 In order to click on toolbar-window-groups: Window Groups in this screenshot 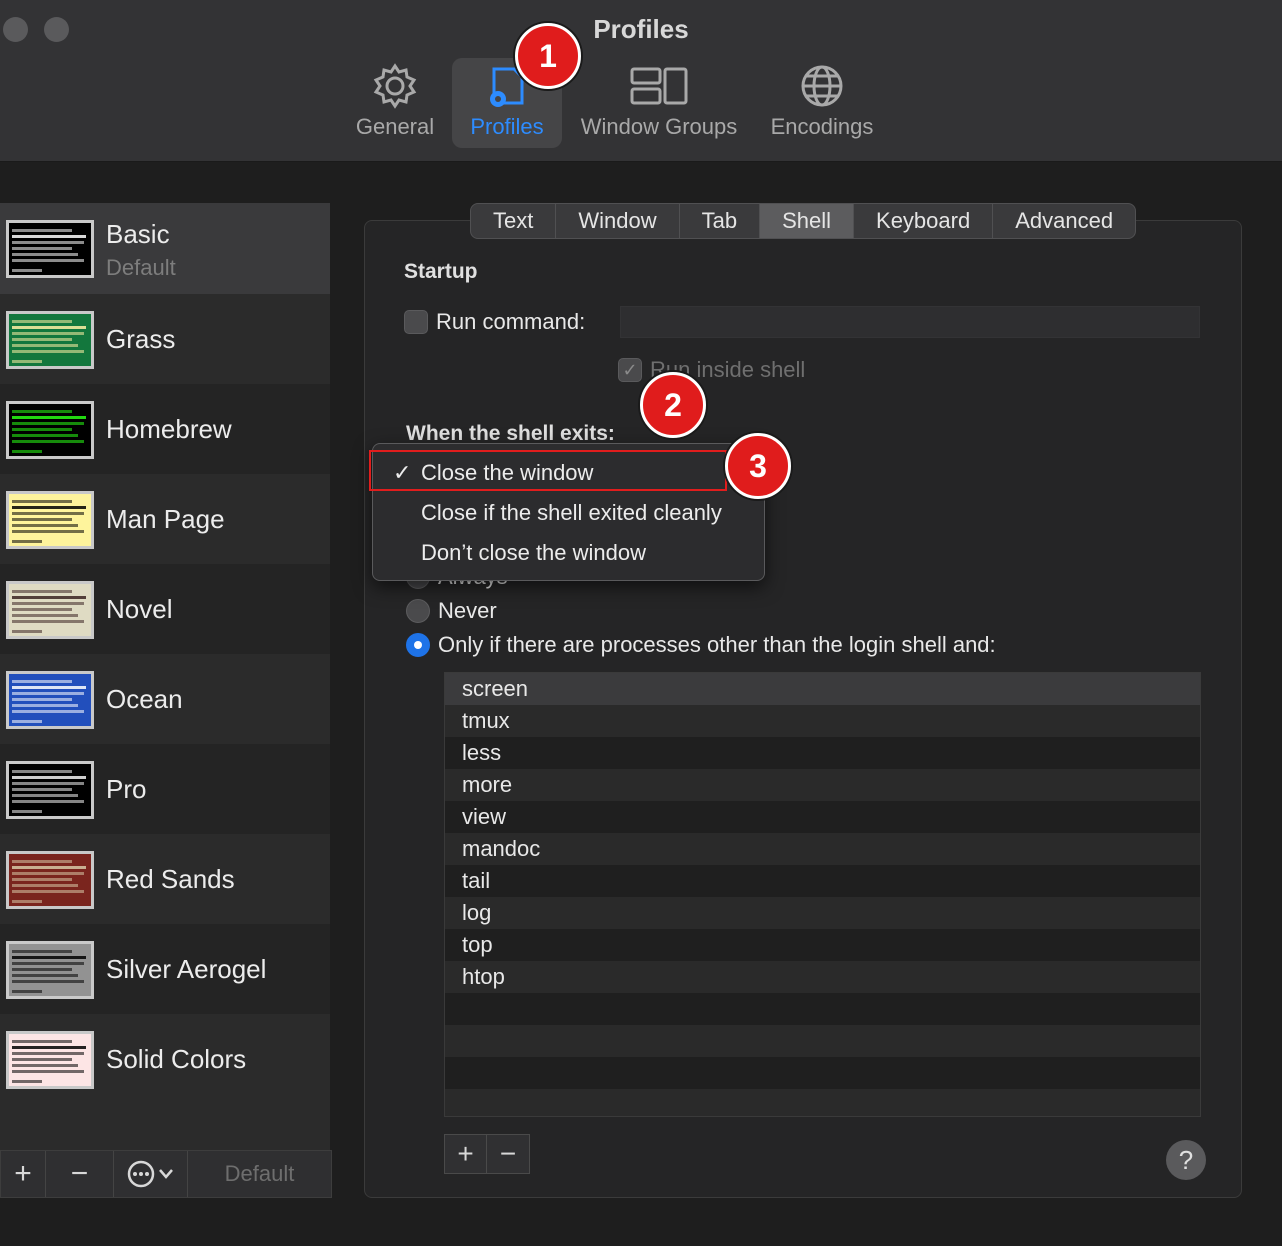, I will do `click(659, 103)`.